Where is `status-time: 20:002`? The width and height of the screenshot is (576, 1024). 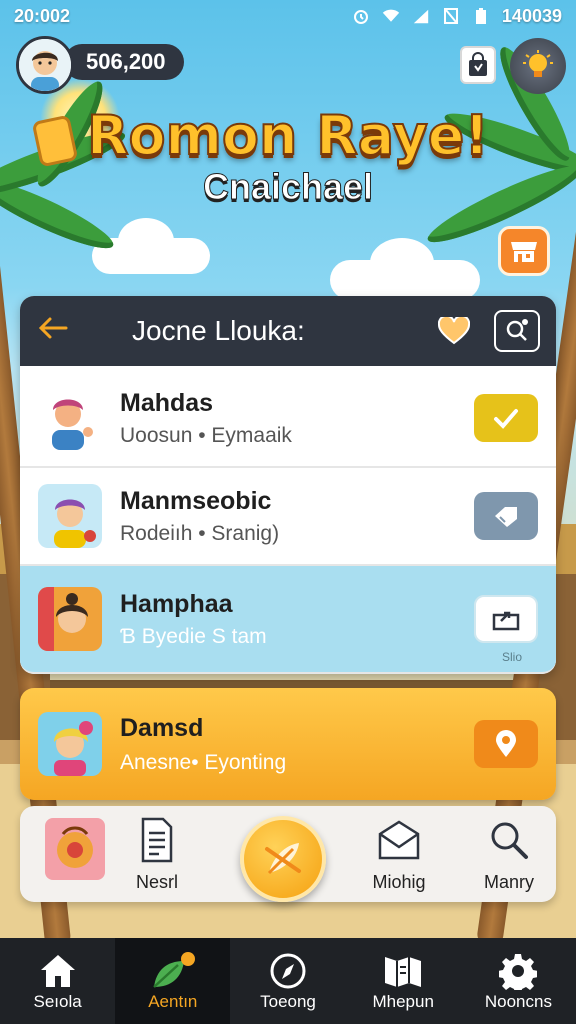 status-time: 20:002 is located at coordinates (42, 15).